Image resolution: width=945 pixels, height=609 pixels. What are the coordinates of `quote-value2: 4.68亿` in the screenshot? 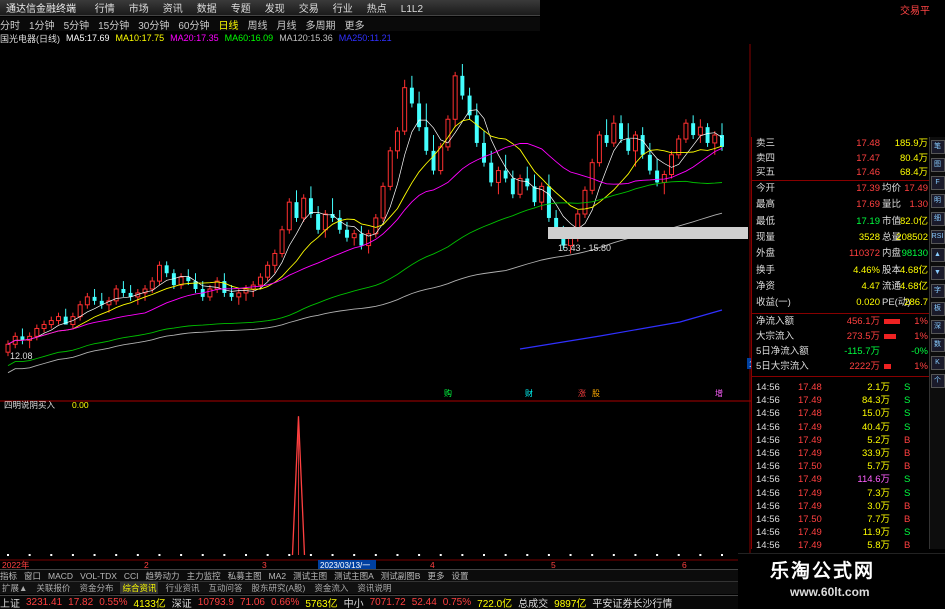 It's located at (914, 286).